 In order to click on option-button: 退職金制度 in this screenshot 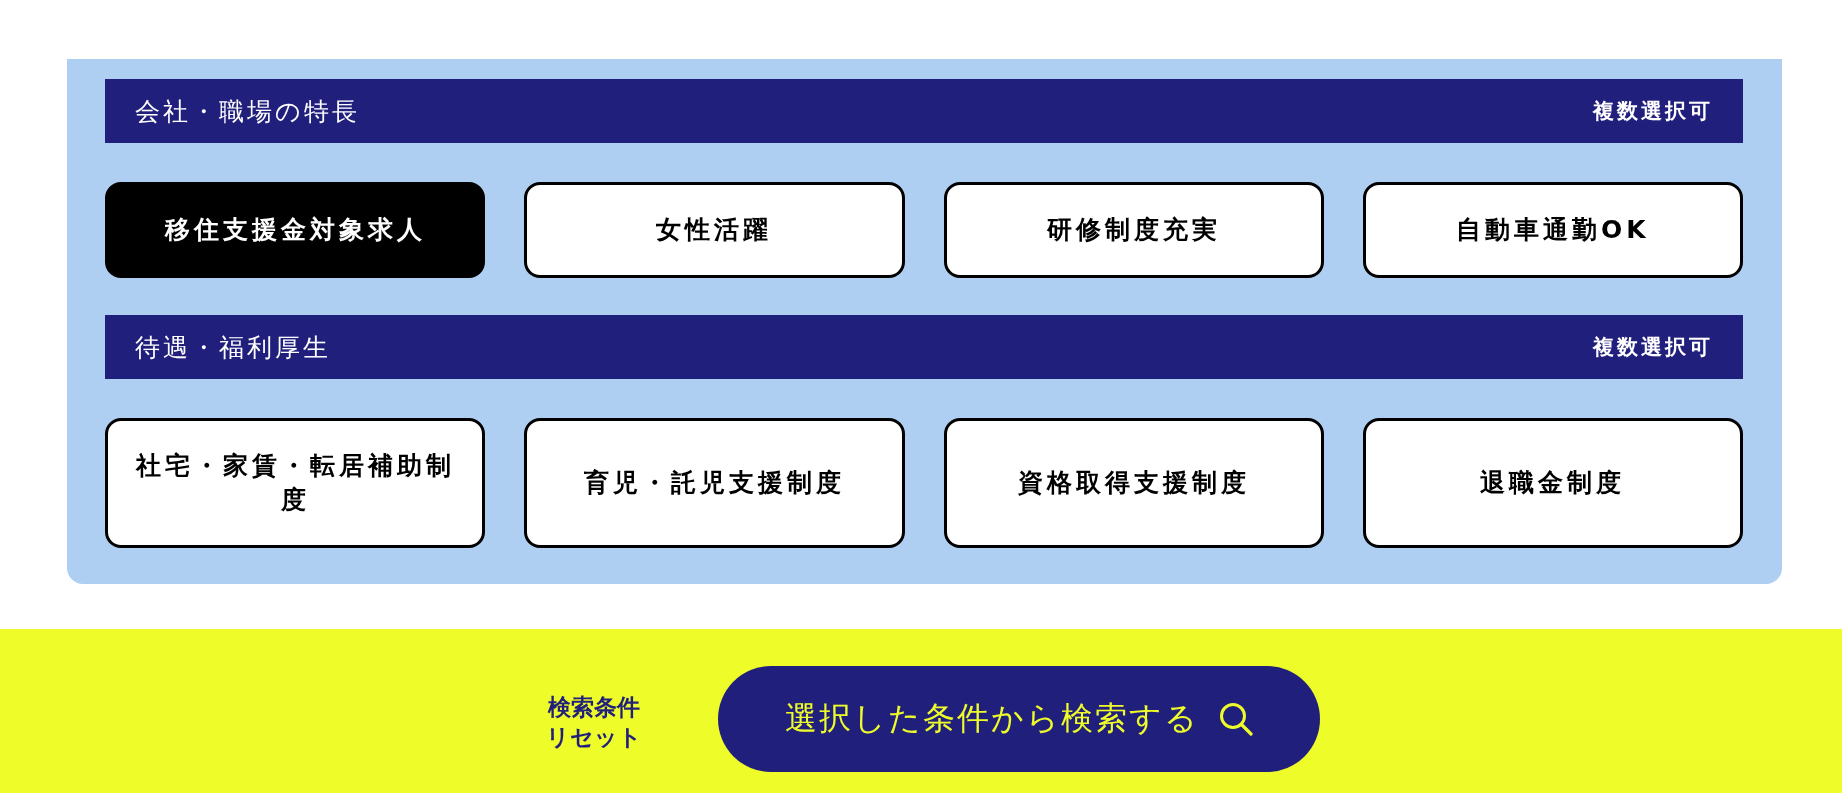, I will do `click(1552, 483)`.